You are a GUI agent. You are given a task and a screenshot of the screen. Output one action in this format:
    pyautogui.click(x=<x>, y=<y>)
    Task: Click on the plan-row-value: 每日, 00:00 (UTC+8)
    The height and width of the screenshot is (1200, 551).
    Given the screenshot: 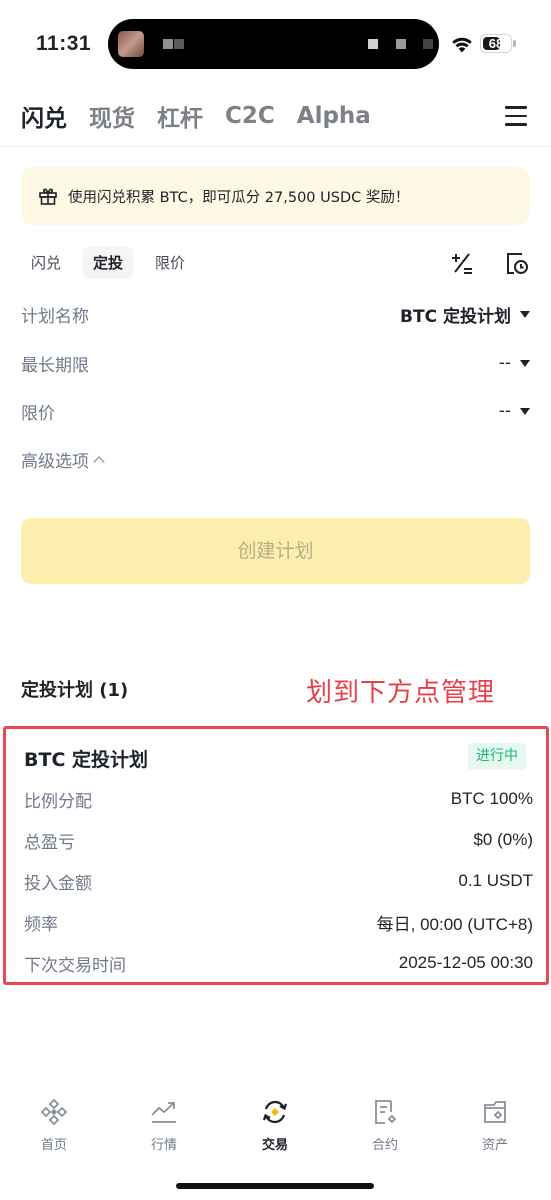 What is the action you would take?
    pyautogui.click(x=454, y=924)
    